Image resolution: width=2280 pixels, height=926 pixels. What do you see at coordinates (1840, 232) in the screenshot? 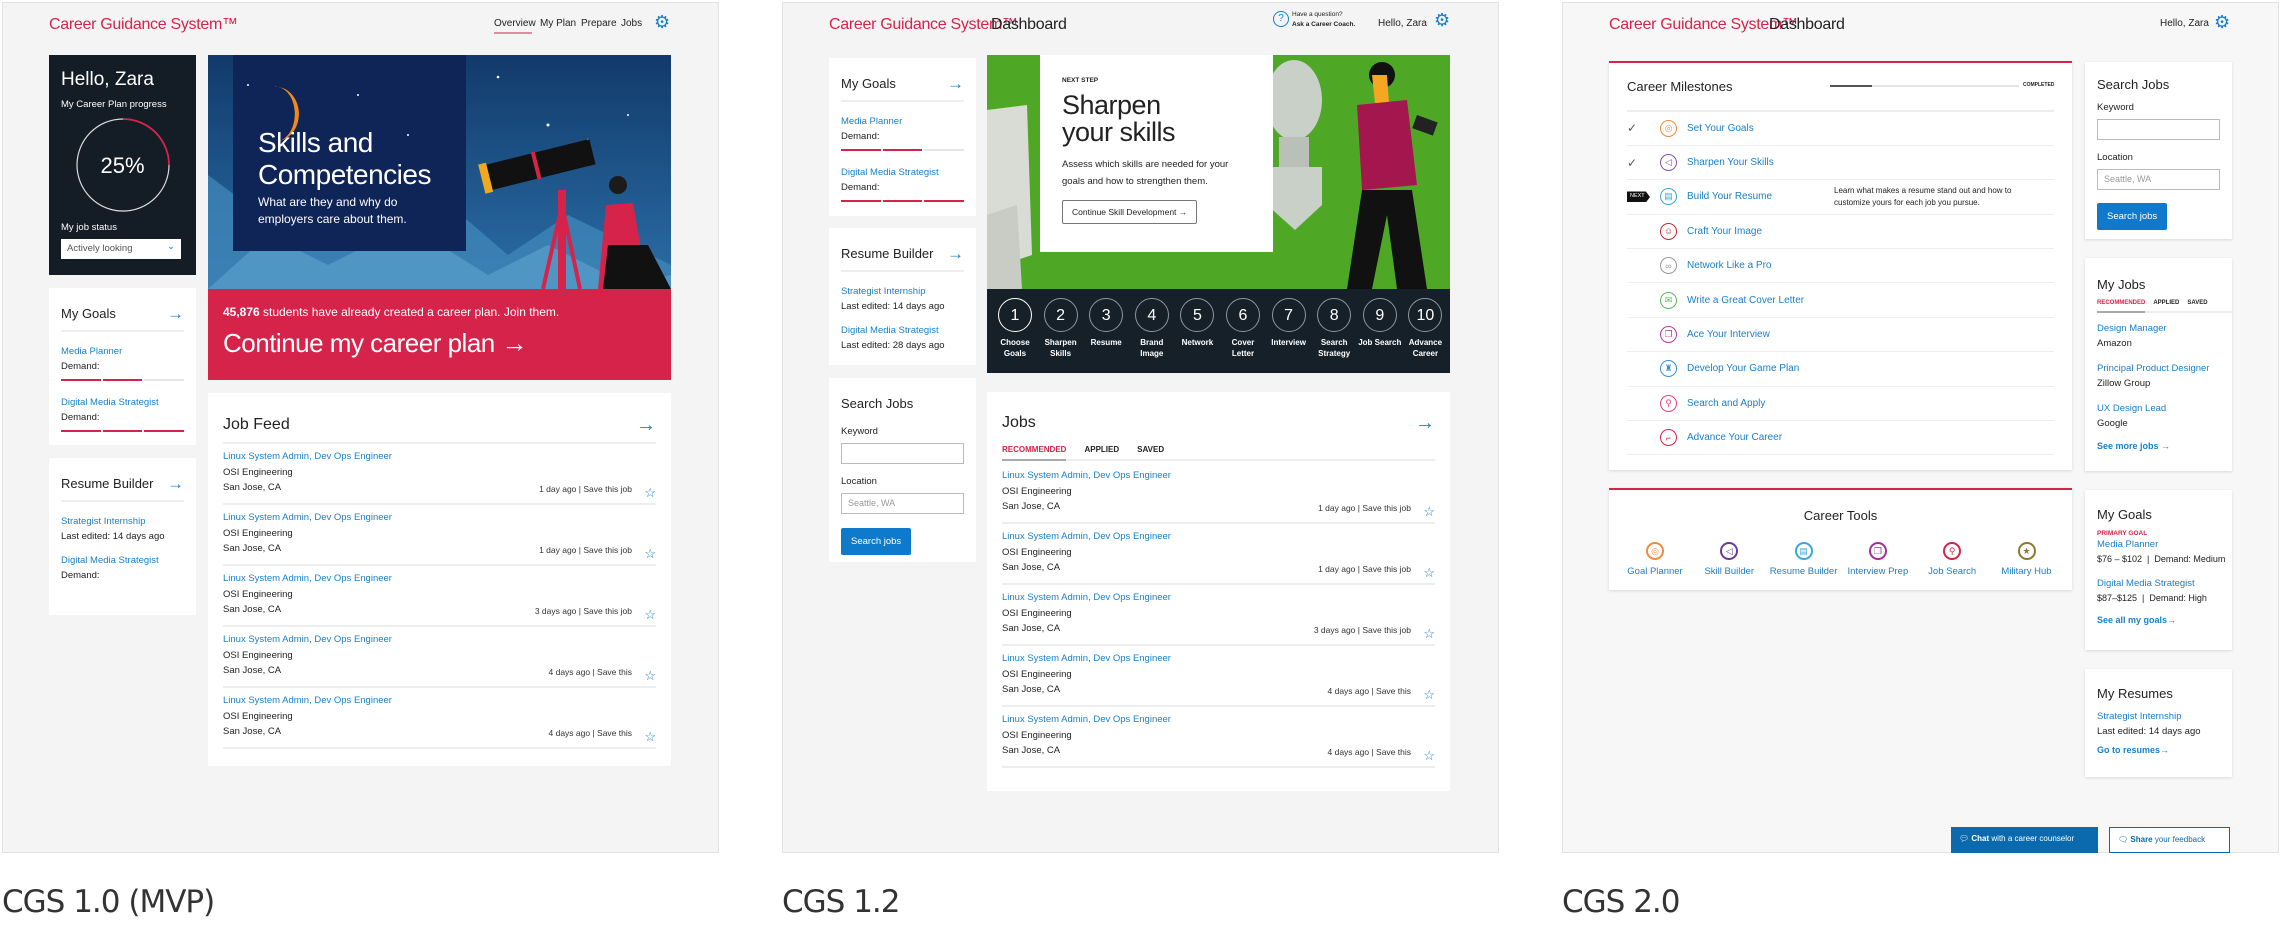
I see `milestone-row: ☺ Craft Your Image` at bounding box center [1840, 232].